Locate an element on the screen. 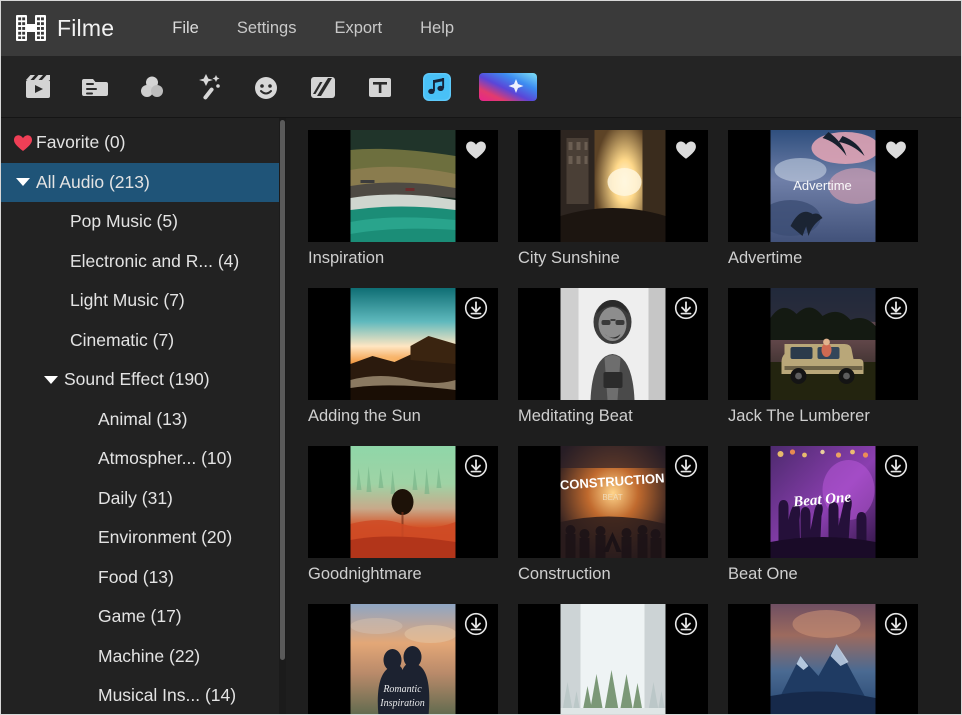  sidebar-item-cinematic: Cinematic (7) is located at coordinates (143, 341).